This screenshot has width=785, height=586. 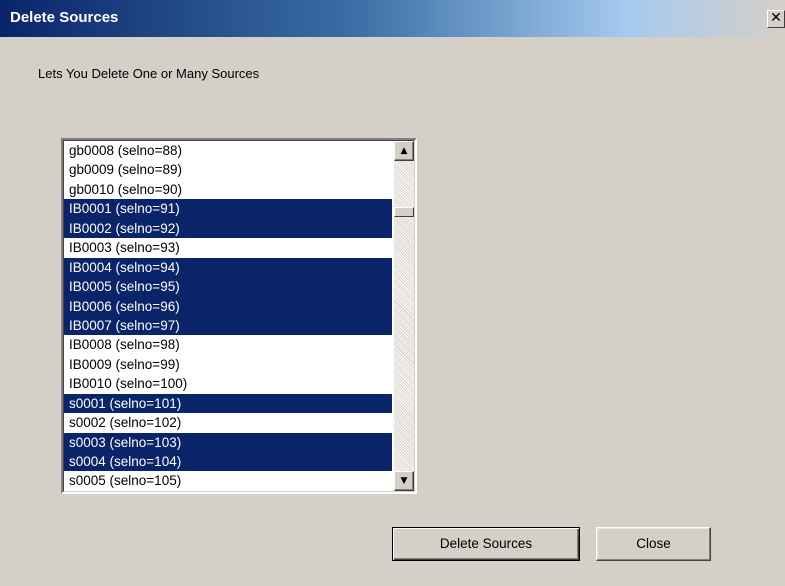 What do you see at coordinates (392, 18) in the screenshot?
I see `title-bar: Delete Sources ✕` at bounding box center [392, 18].